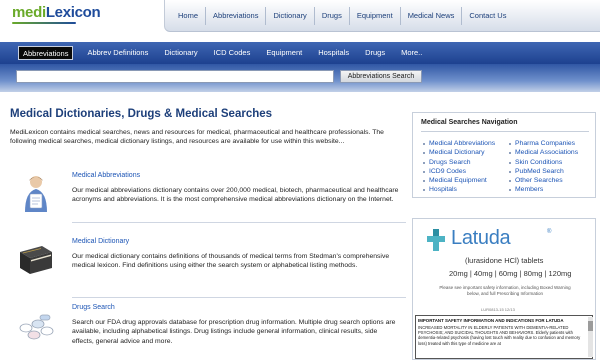  I want to click on search-button: Abbreviations Search, so click(381, 76).